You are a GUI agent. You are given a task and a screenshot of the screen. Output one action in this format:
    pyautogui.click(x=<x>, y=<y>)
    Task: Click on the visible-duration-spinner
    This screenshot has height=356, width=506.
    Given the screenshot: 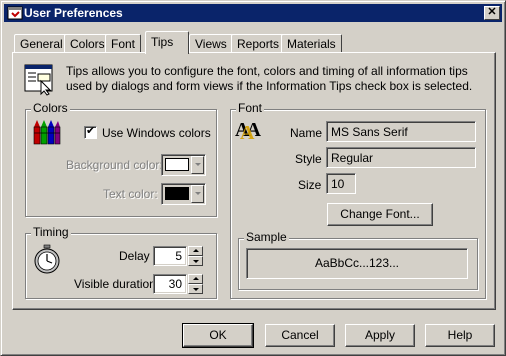 What is the action you would take?
    pyautogui.click(x=195, y=284)
    